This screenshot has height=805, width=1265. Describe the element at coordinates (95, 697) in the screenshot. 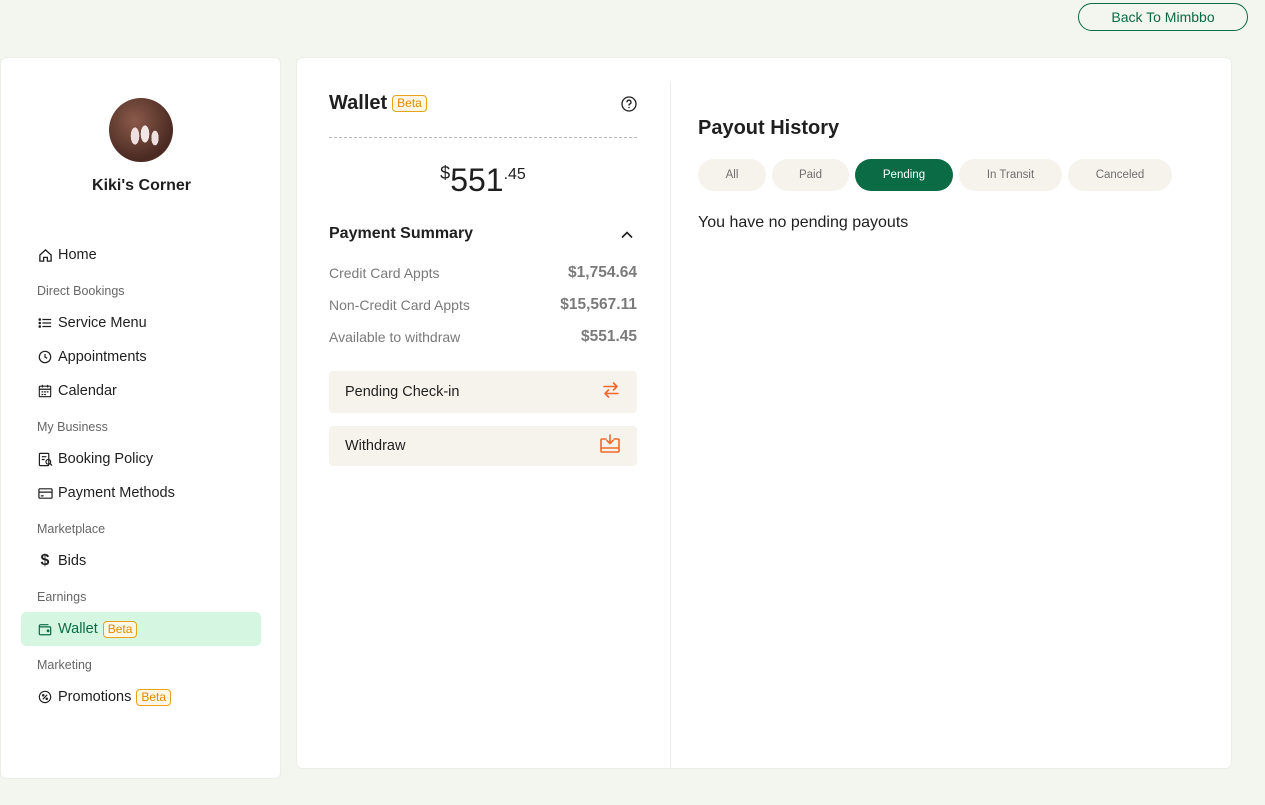

I see `sidebar-item-label: Promotions` at that location.